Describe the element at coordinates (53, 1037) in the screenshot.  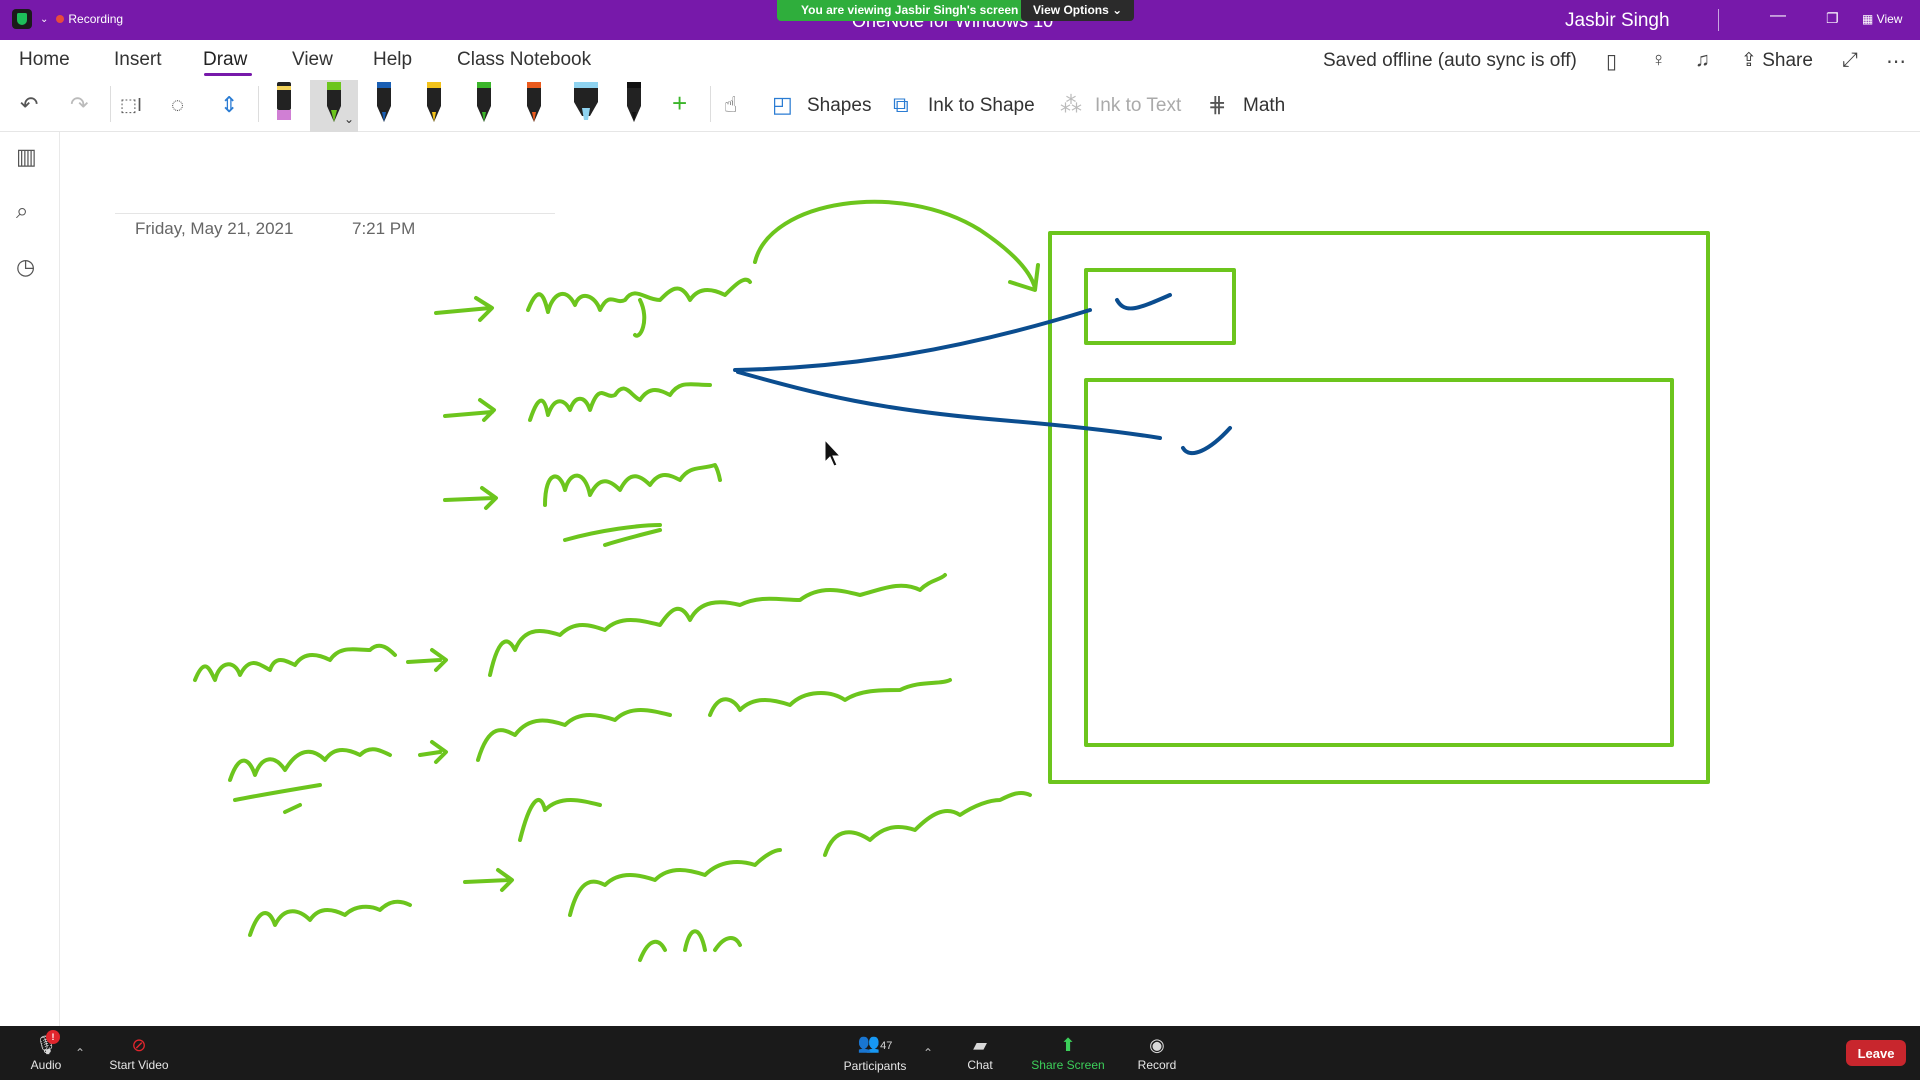
I see `audio-alert-badge: !` at that location.